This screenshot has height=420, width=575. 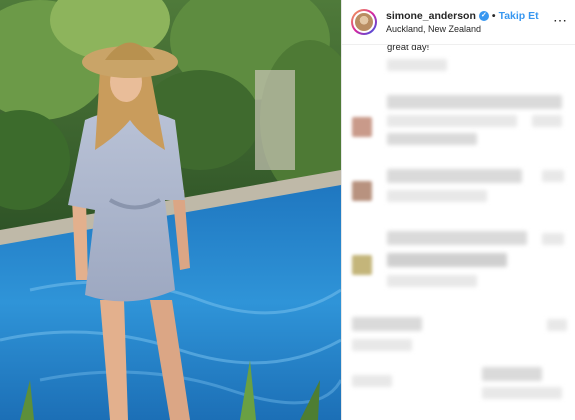 I want to click on verified-icon: ✓, so click(x=483, y=16).